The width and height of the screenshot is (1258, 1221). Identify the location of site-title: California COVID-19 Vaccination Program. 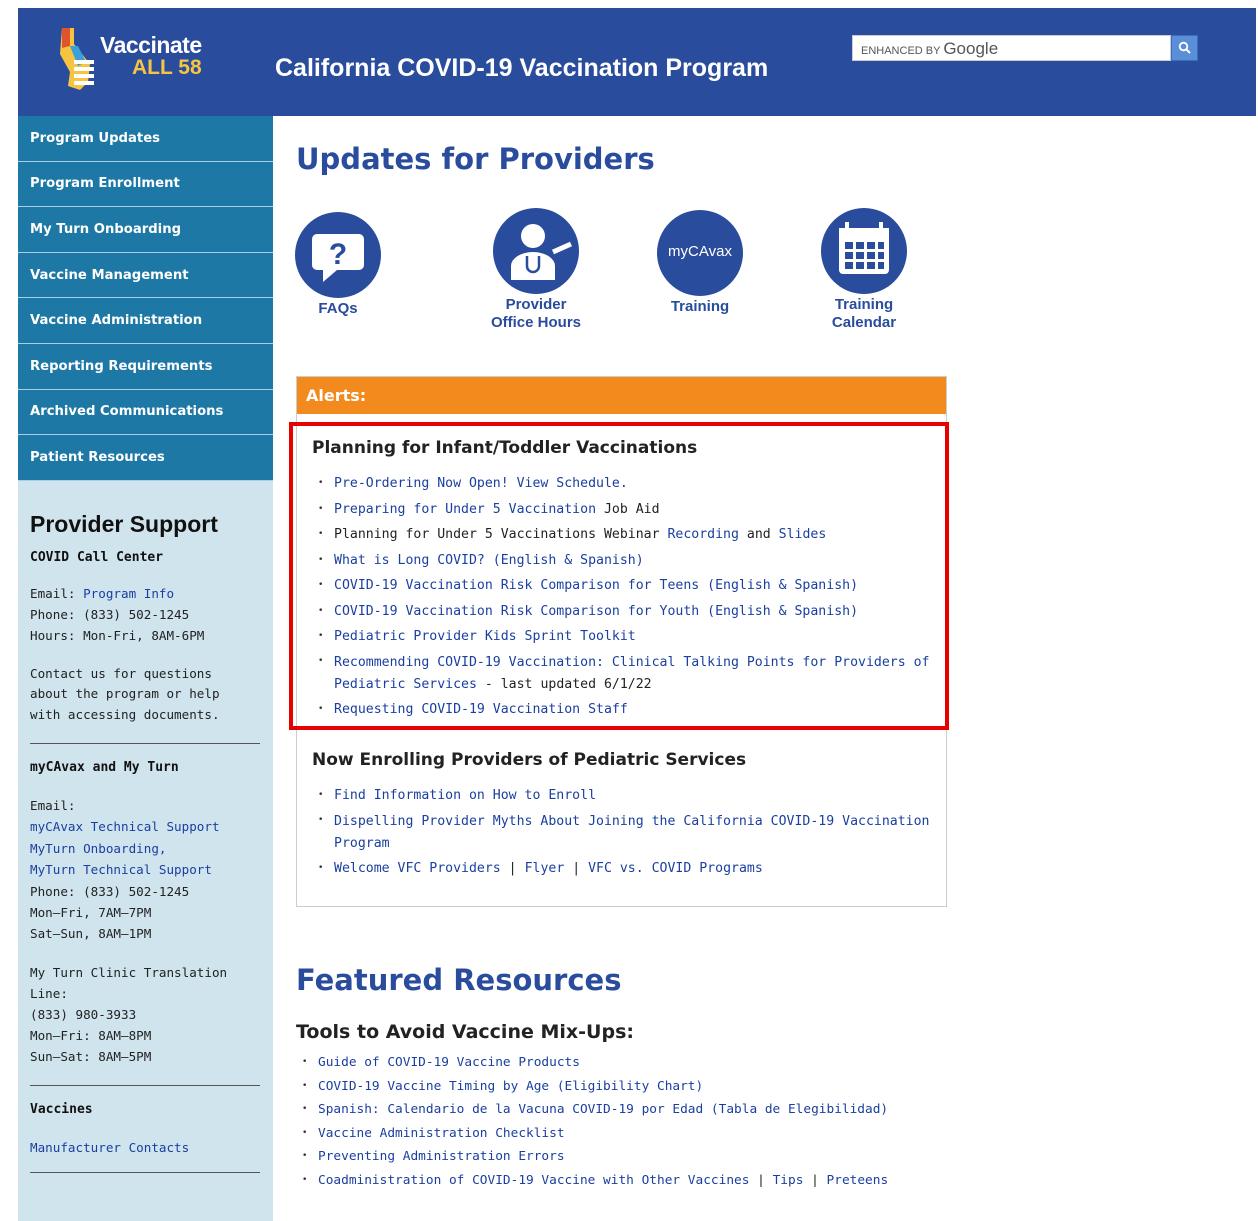
(522, 68).